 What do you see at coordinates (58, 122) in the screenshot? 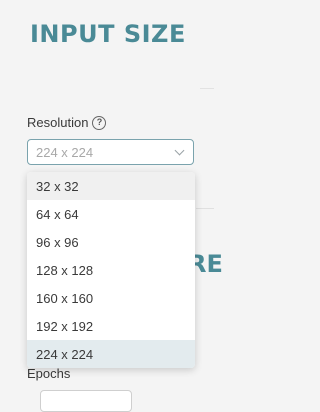
I see `resolution-label: Resolution` at bounding box center [58, 122].